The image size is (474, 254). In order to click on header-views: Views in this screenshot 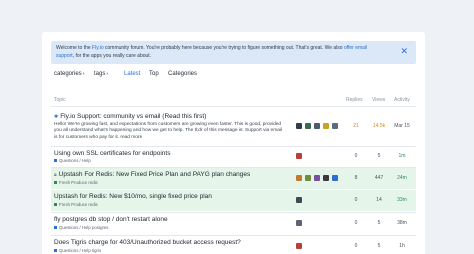, I will do `click(378, 100)`.